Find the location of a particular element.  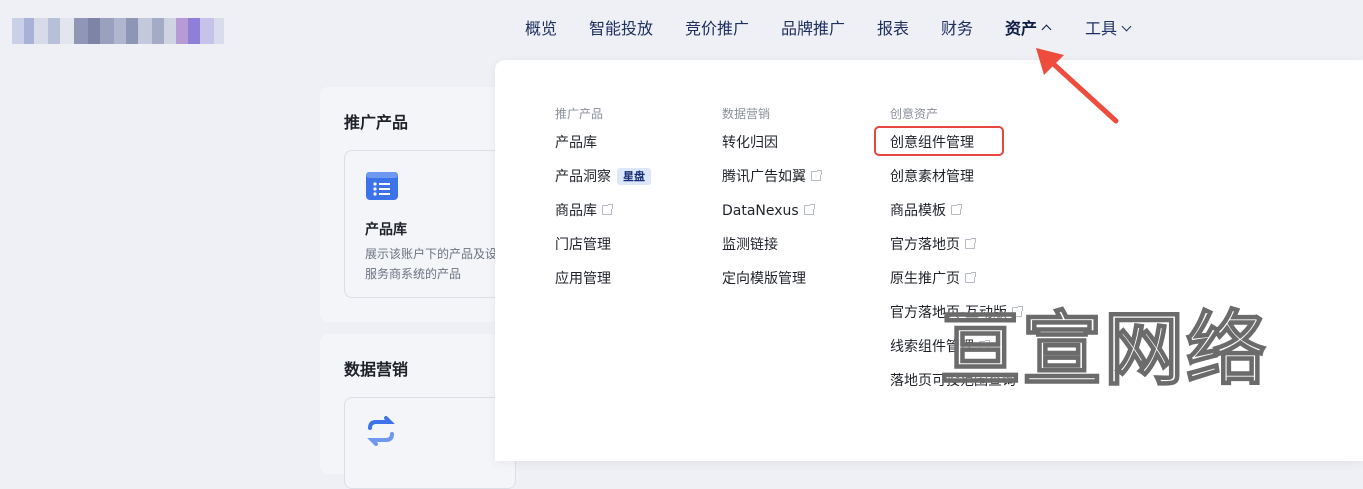

product-library-desc-1: 展示该账户下的产品及设 is located at coordinates (431, 254).